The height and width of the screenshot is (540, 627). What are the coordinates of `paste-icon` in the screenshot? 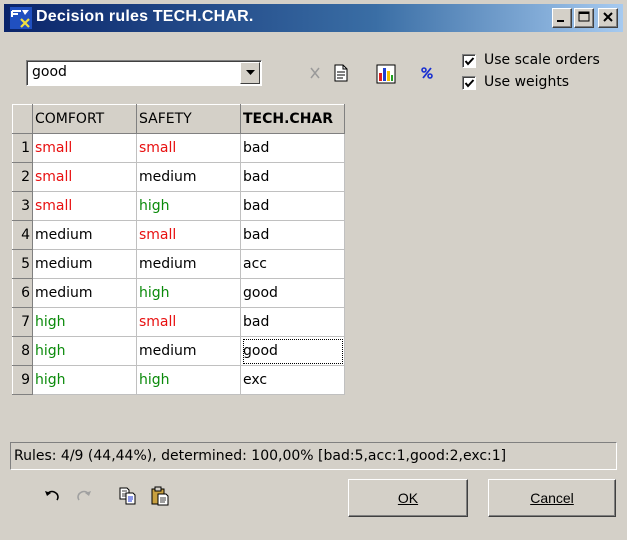 It's located at (160, 496).